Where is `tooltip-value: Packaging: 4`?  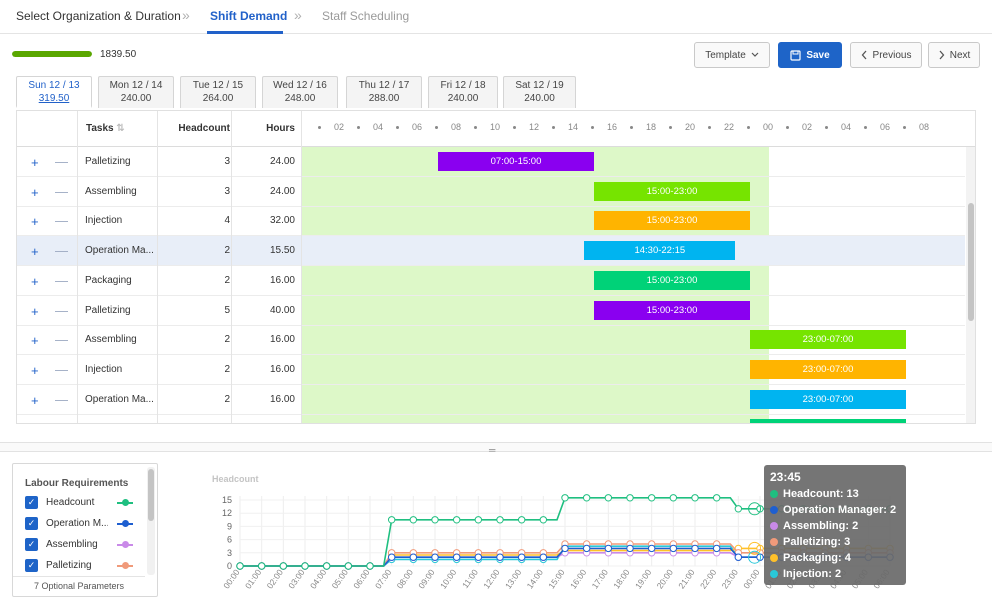 tooltip-value: Packaging: 4 is located at coordinates (817, 558).